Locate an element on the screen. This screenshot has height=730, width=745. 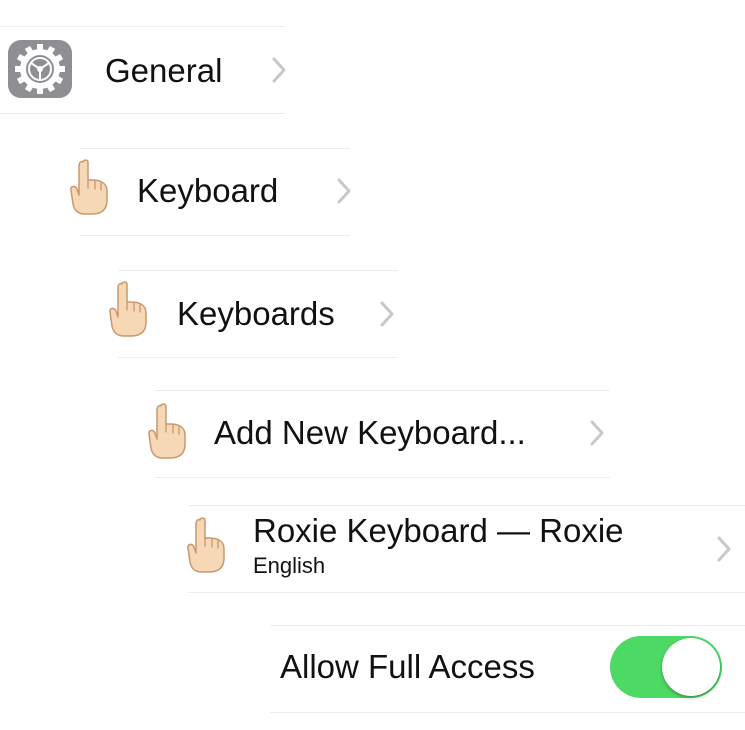
gear-icon is located at coordinates (40, 69).